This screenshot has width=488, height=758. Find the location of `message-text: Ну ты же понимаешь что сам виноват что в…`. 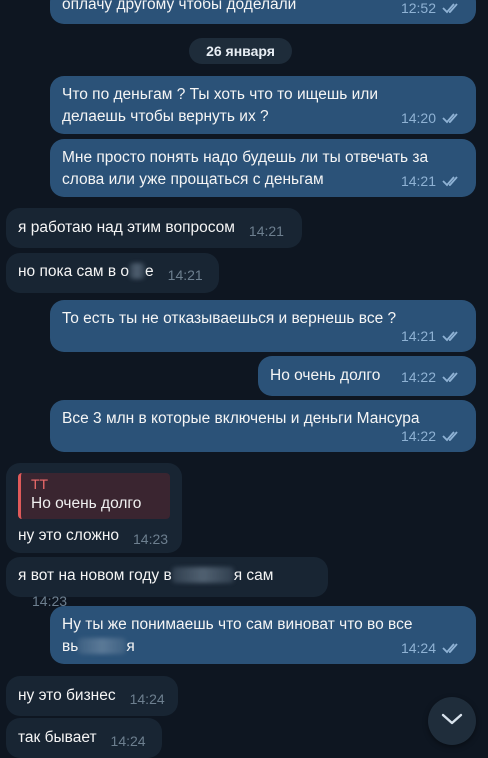

message-text: Ну ты же понимаешь что сам виноват что в… is located at coordinates (237, 624).